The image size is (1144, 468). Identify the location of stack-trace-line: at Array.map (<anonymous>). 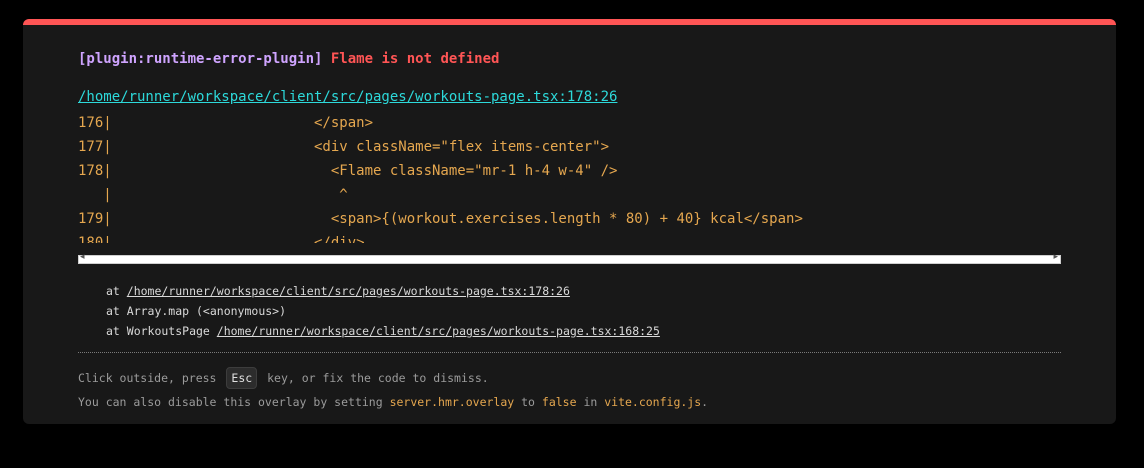
(383, 311).